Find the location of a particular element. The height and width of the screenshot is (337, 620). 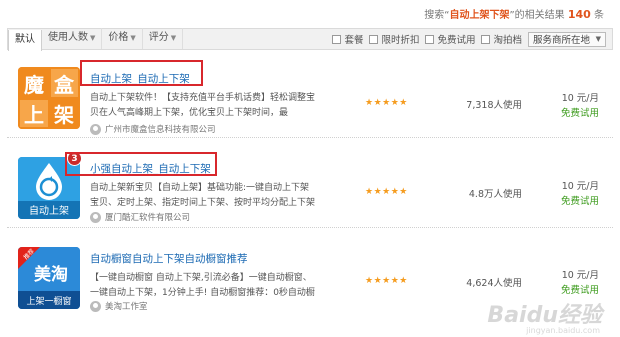

logo-char-3: 上 is located at coordinates (34, 115).